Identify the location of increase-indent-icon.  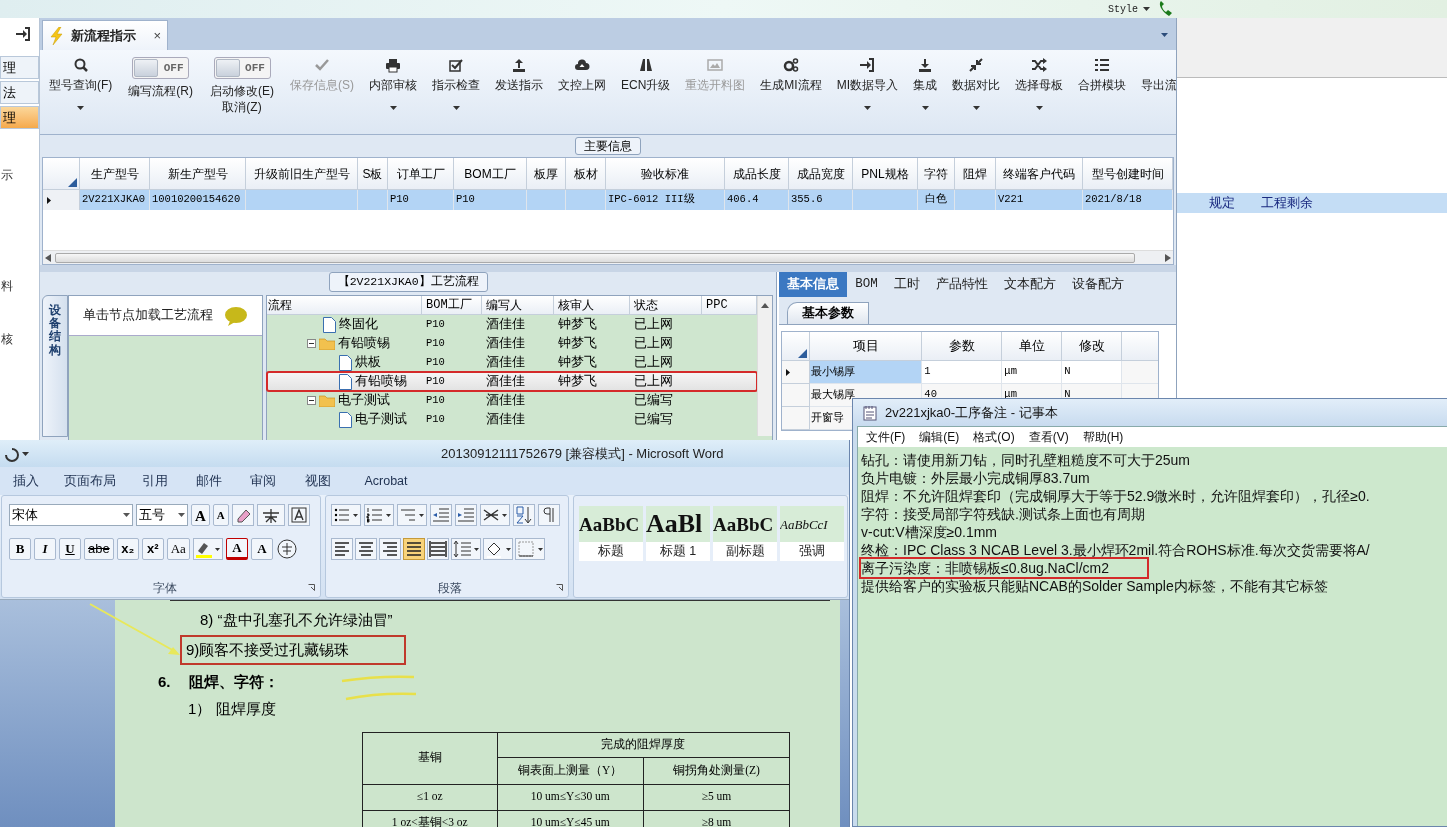
(466, 515).